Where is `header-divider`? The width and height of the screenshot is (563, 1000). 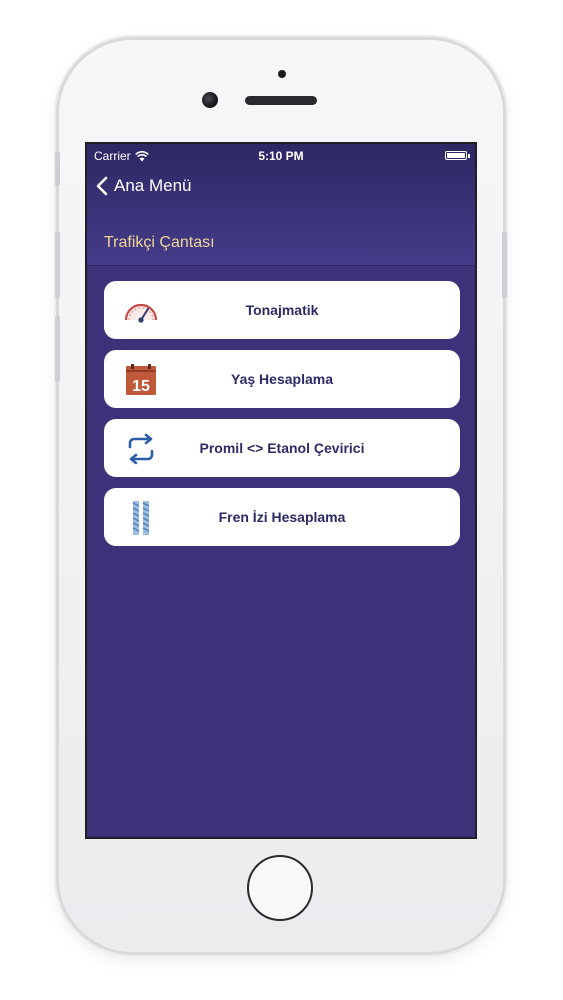 header-divider is located at coordinates (281, 265).